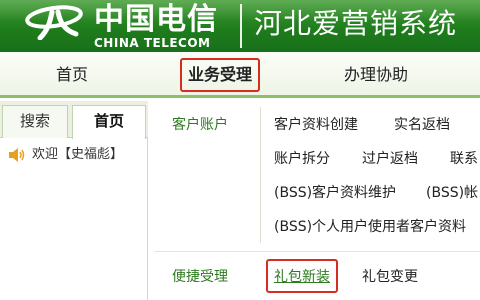 The width and height of the screenshot is (480, 300). Describe the element at coordinates (109, 122) in the screenshot. I see `tab-home: 首页` at that location.